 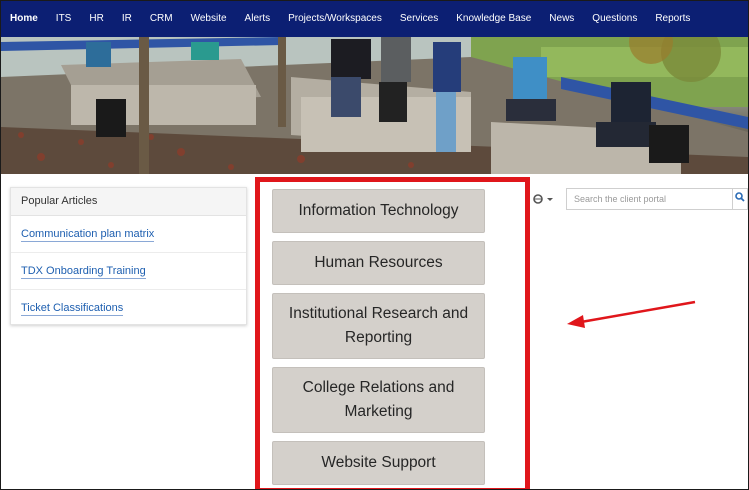 What do you see at coordinates (378, 211) in the screenshot?
I see `service-button-information-technology: Information Technology` at bounding box center [378, 211].